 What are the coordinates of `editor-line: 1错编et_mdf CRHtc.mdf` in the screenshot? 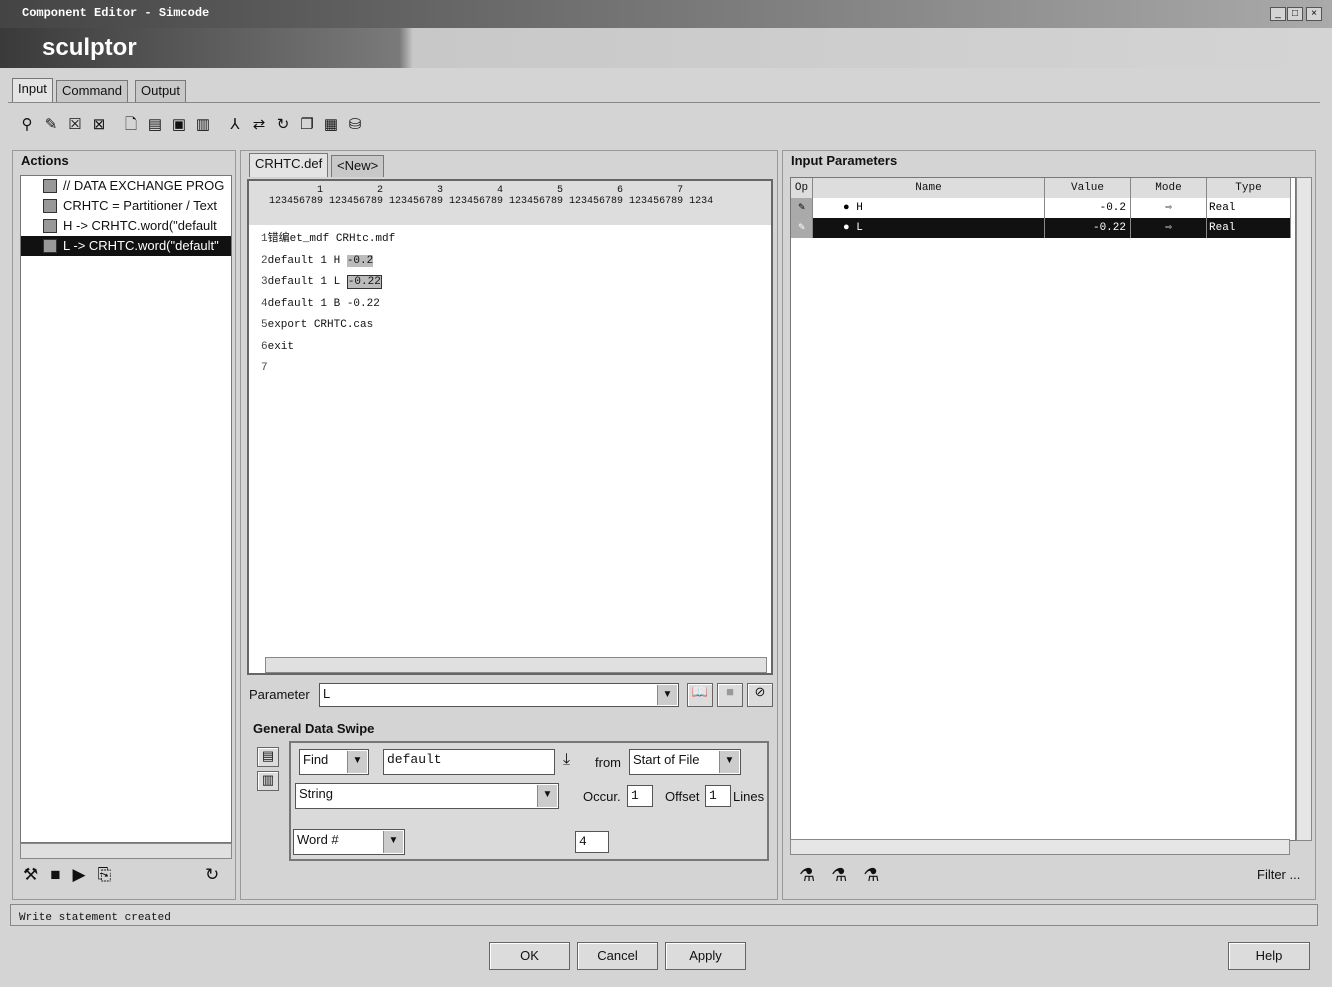 It's located at (510, 240).